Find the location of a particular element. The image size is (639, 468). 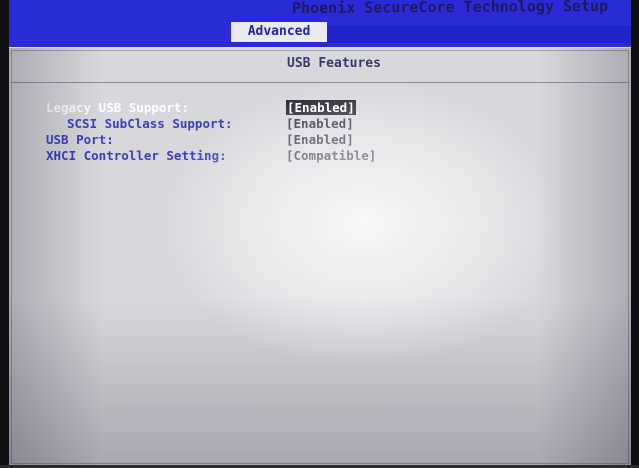

setting-label: Legacy USB Support: is located at coordinates (117, 107).